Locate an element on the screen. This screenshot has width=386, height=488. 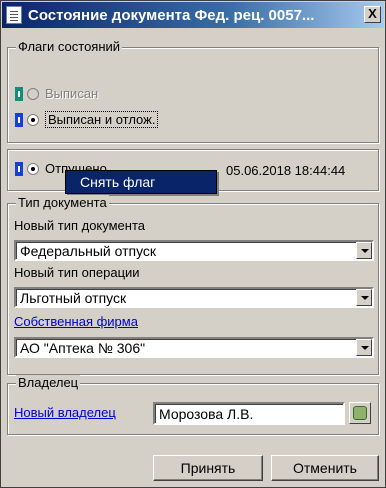
radio-issued is located at coordinates (33, 93).